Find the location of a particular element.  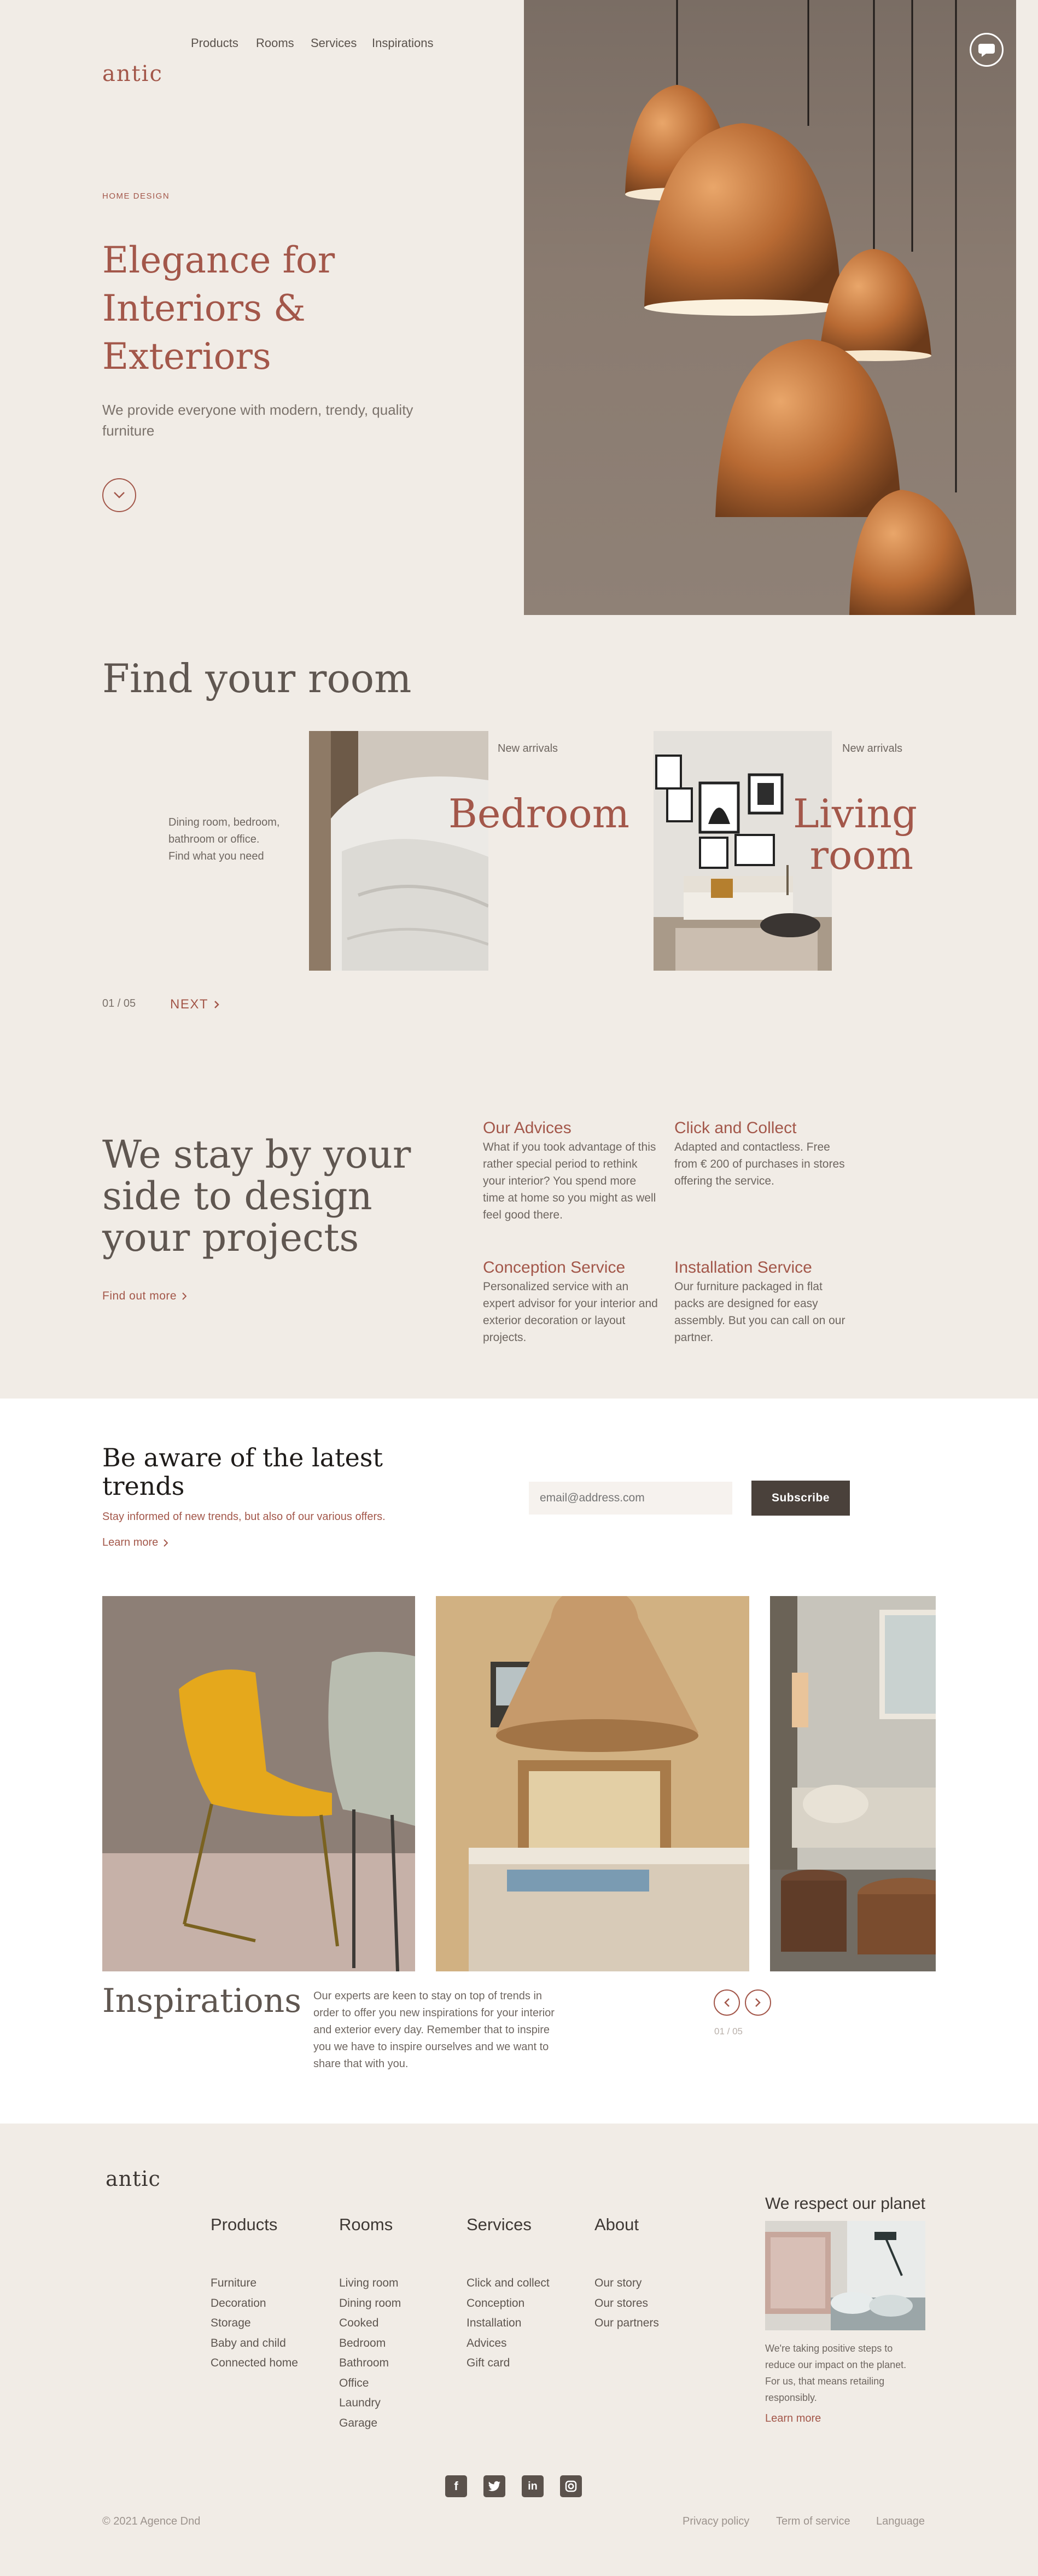

footer-column-title: About is located at coordinates (616, 2224).